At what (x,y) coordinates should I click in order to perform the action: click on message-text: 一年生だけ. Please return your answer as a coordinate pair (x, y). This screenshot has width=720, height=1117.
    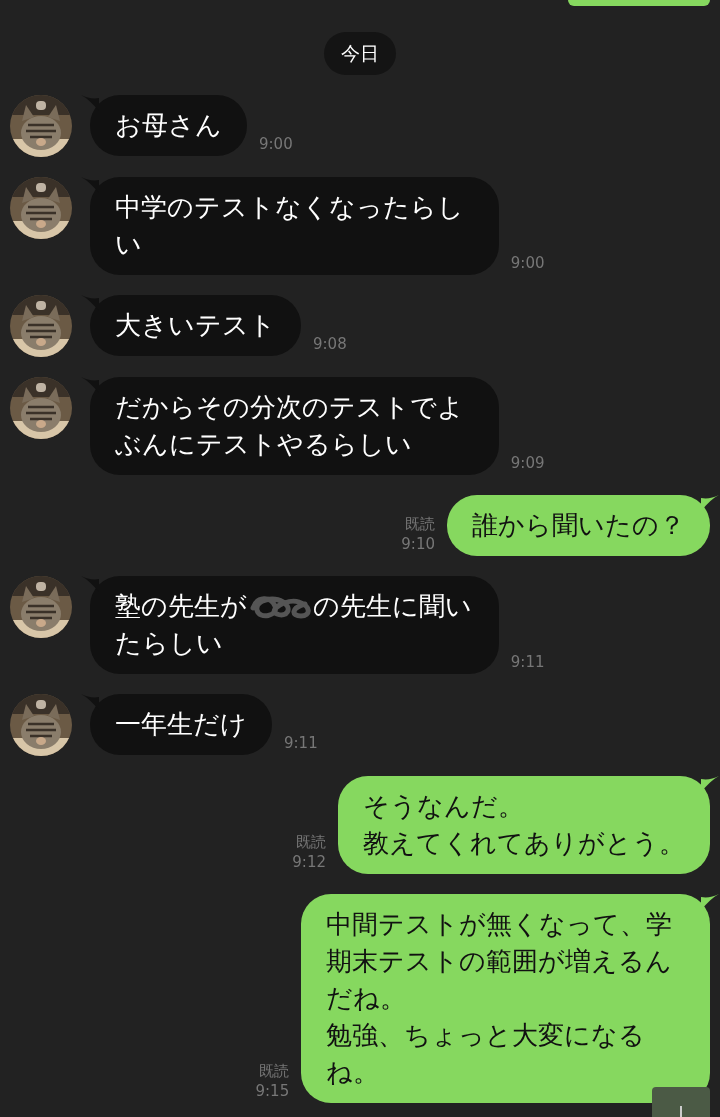
    Looking at the image, I should click on (181, 724).